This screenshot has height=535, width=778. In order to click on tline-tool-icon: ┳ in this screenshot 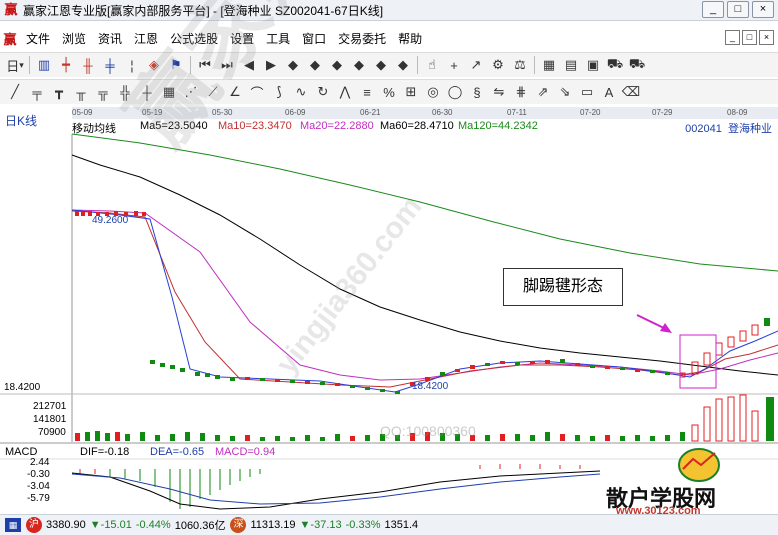, I will do `click(59, 92)`.